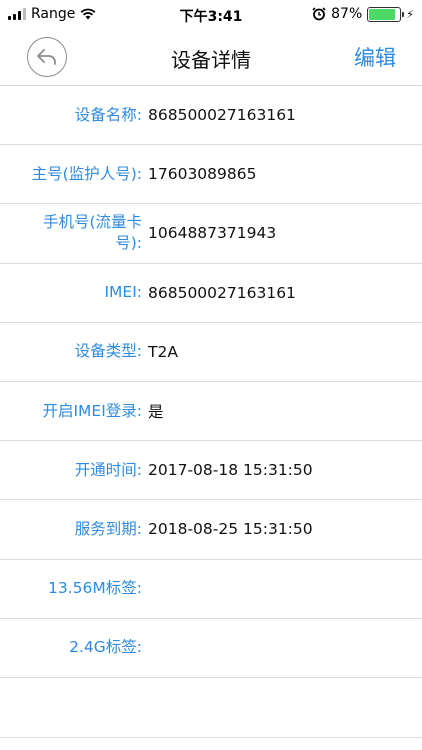 The height and width of the screenshot is (750, 422). Describe the element at coordinates (86, 173) in the screenshot. I see `main-number-label: 主号(监护人号):` at that location.